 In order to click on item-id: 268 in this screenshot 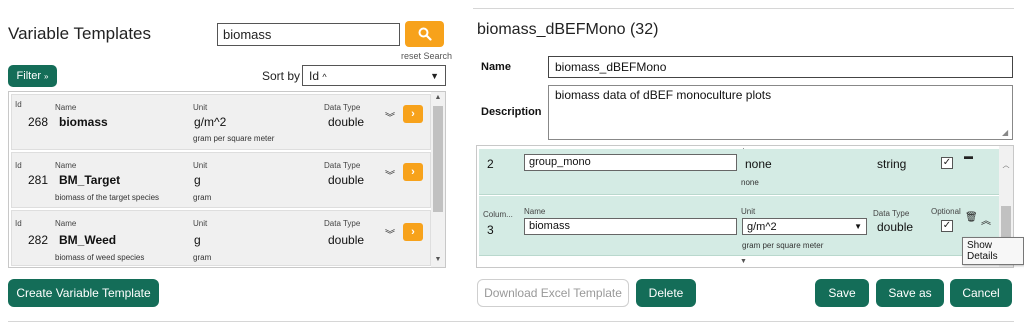, I will do `click(38, 122)`.